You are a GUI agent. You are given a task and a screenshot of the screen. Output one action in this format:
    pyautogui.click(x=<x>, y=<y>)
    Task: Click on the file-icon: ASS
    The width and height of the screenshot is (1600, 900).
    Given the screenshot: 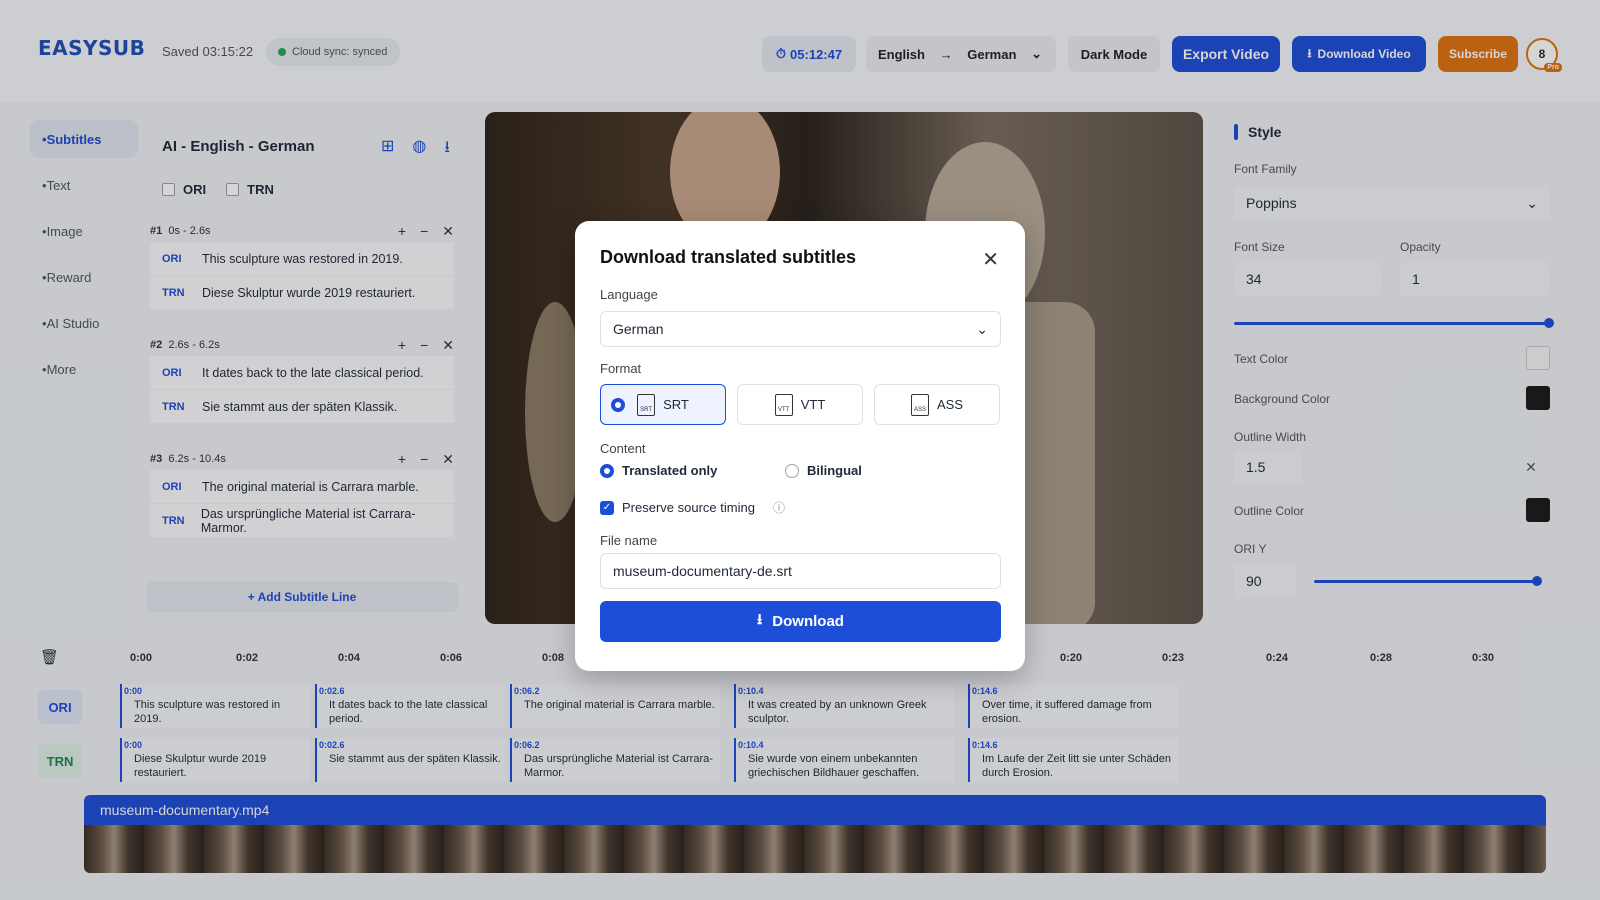 What is the action you would take?
    pyautogui.click(x=919, y=404)
    